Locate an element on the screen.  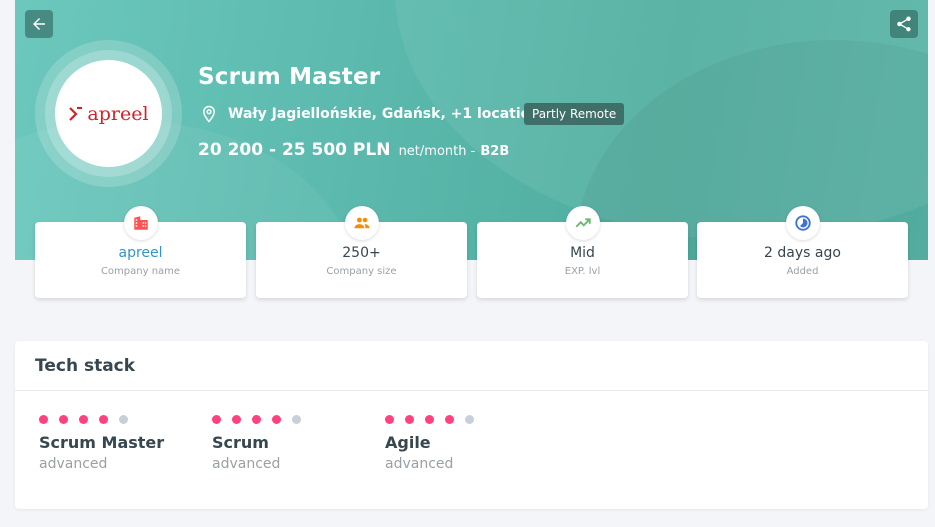
map-pin-icon is located at coordinates (209, 114).